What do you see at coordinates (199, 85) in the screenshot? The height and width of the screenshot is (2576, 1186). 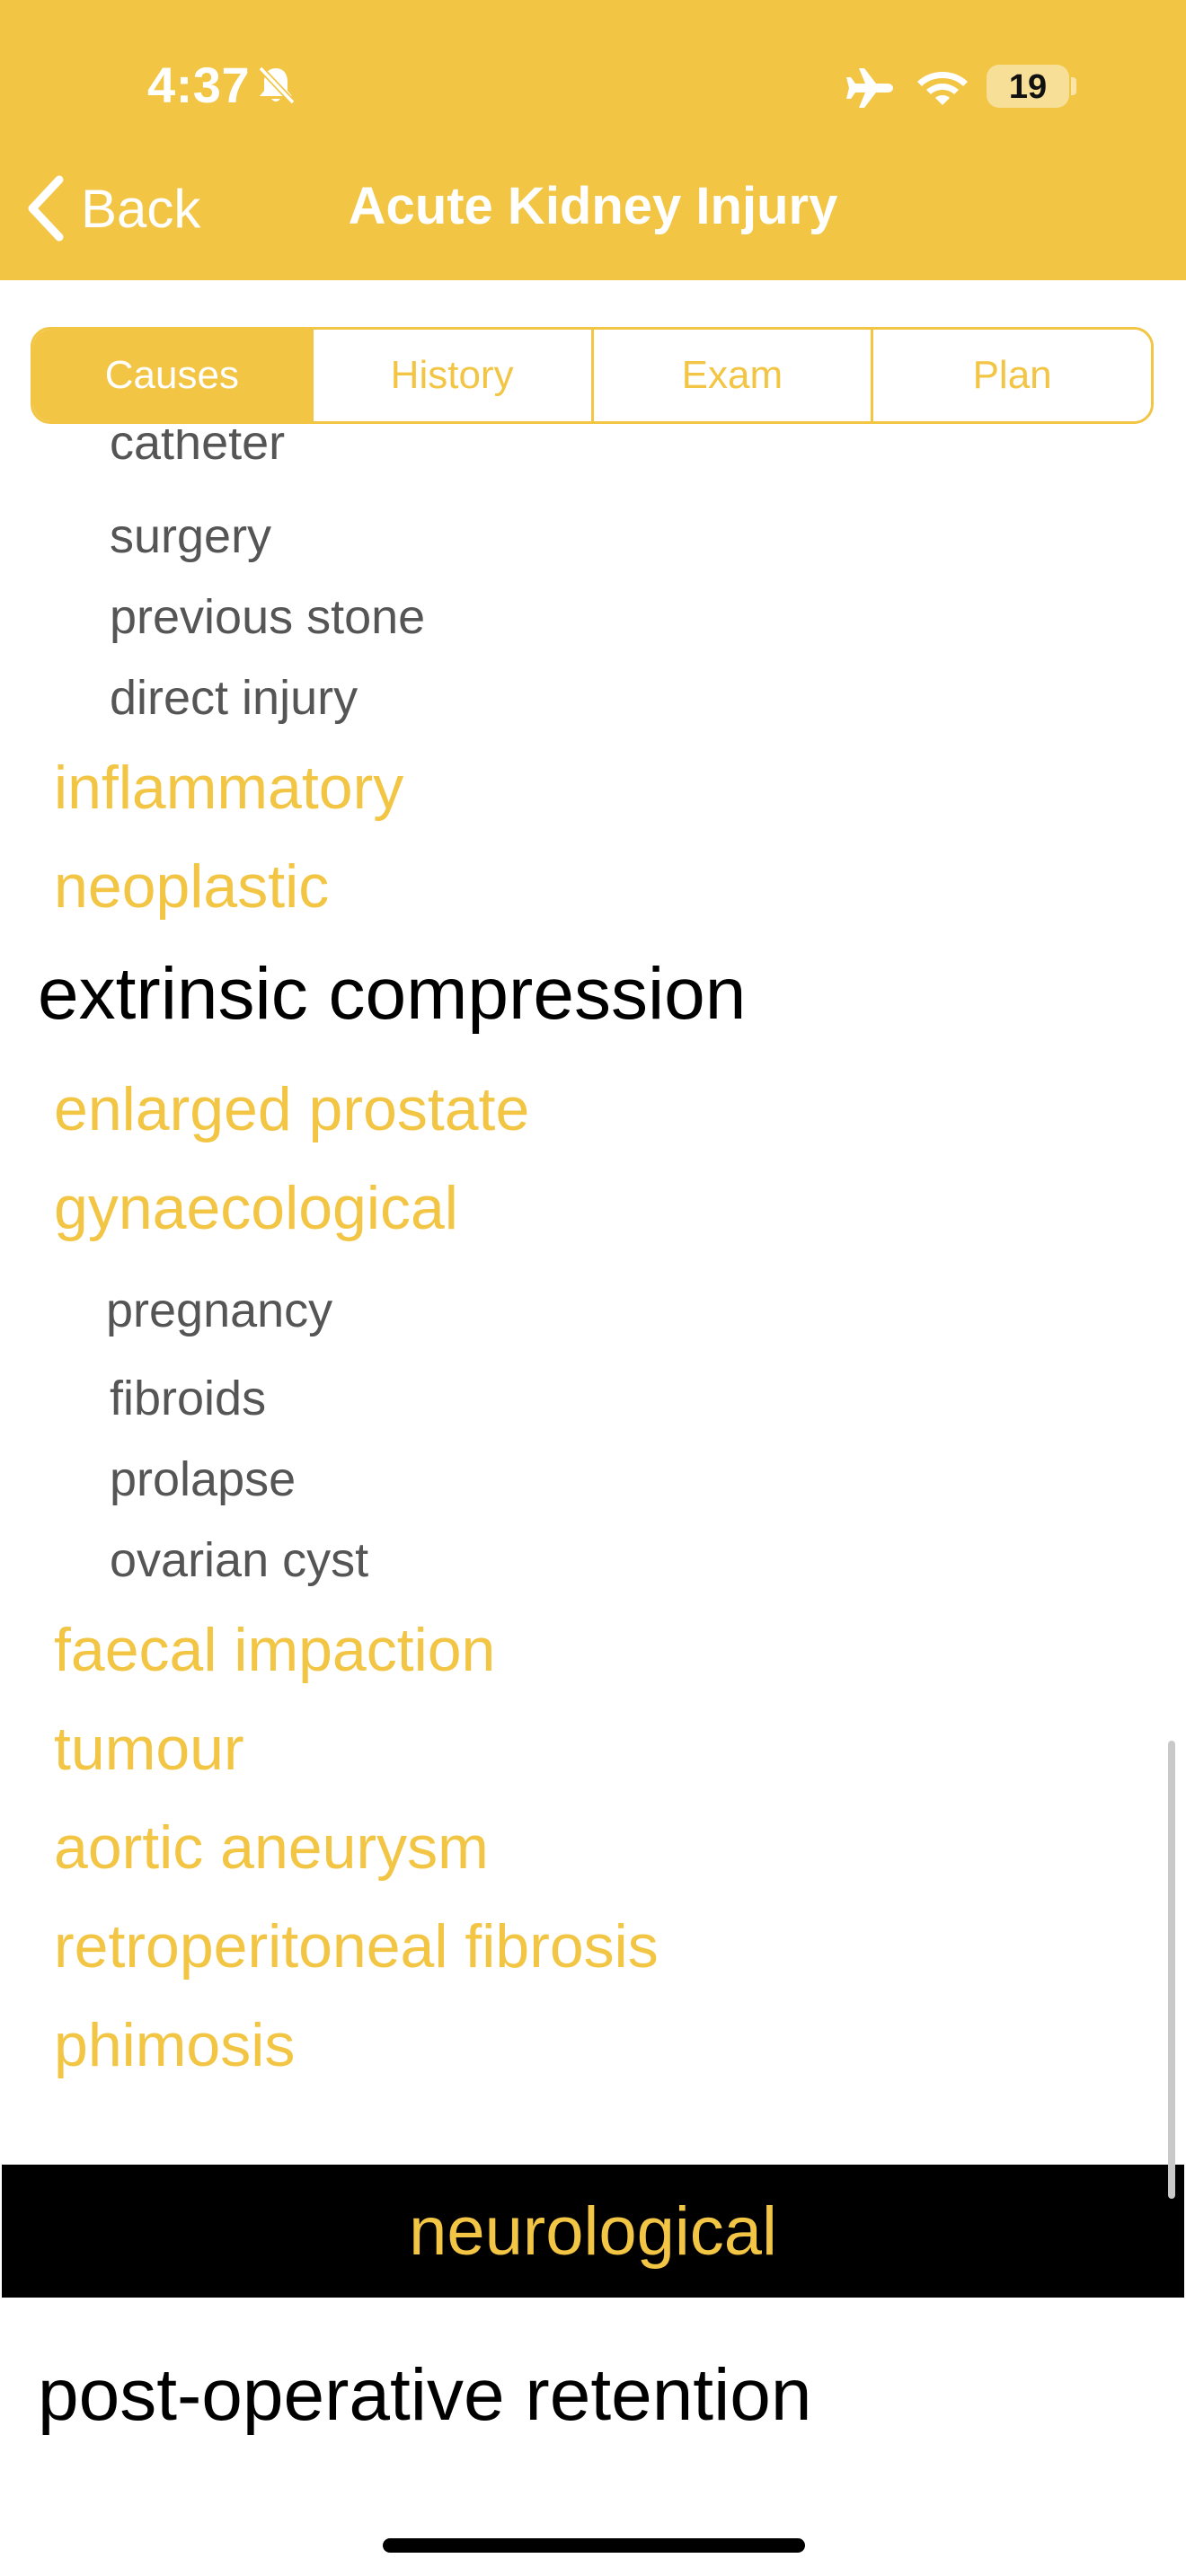 I see `status-time: 4:37` at bounding box center [199, 85].